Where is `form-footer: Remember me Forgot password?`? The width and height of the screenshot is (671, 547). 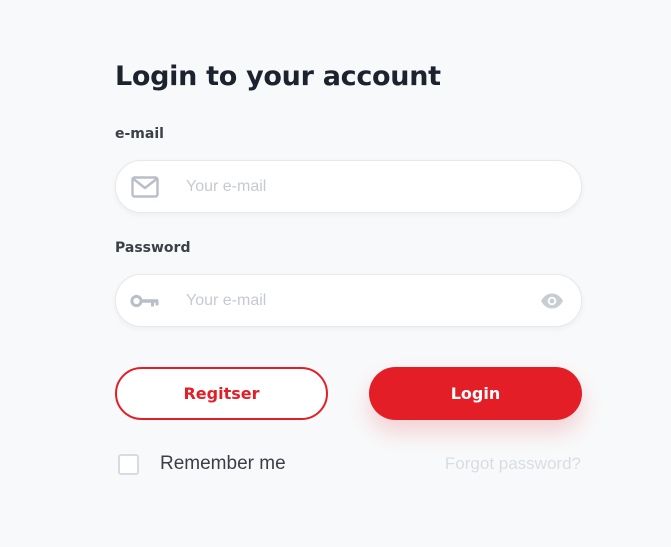
form-footer: Remember me Forgot password? is located at coordinates (348, 464).